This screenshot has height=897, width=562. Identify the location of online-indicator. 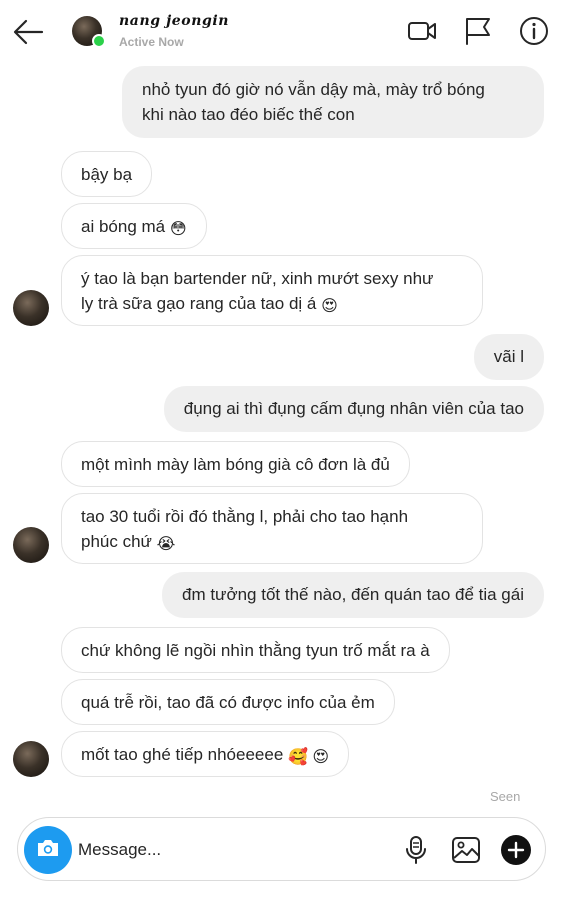
(99, 41).